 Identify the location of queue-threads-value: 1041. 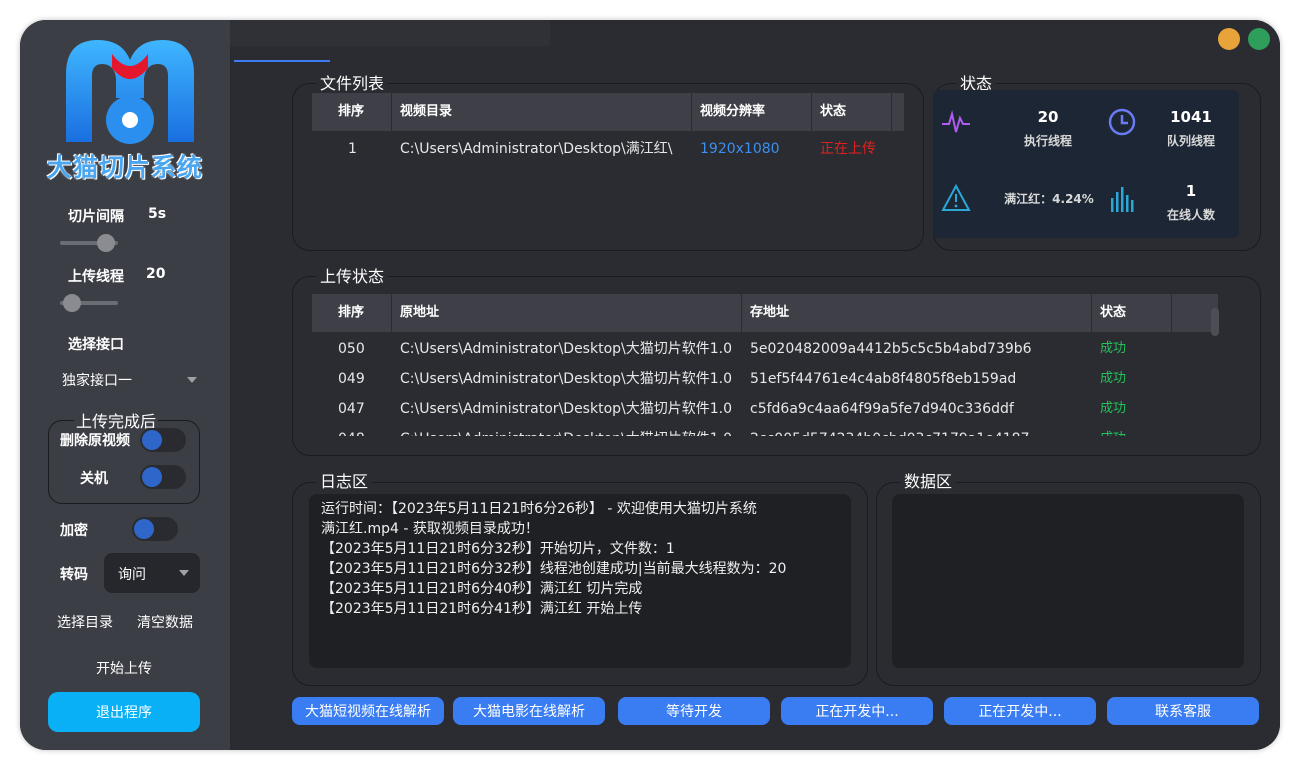
(1191, 117).